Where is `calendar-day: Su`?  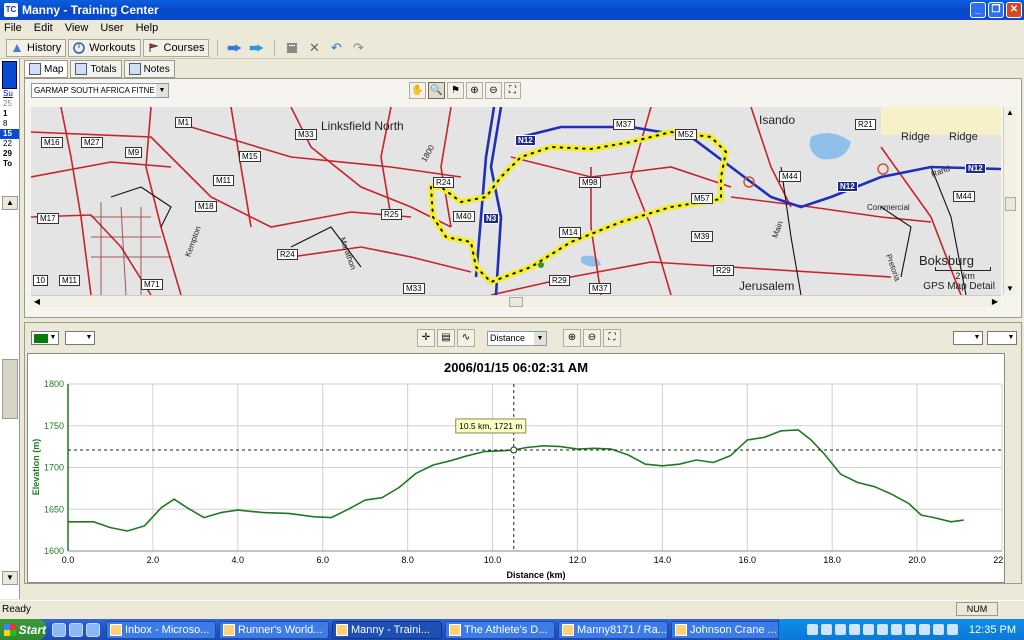
calendar-day: Su is located at coordinates (9, 94).